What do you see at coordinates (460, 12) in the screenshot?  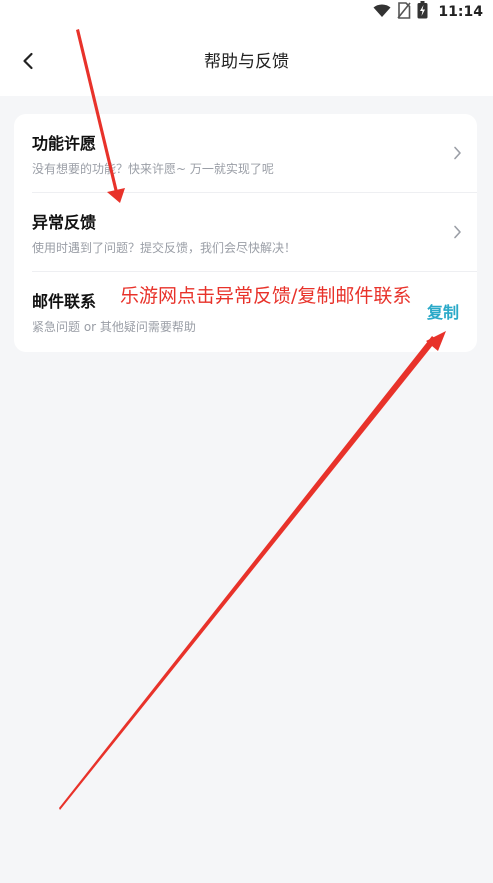 I see `status-time: 11:14` at bounding box center [460, 12].